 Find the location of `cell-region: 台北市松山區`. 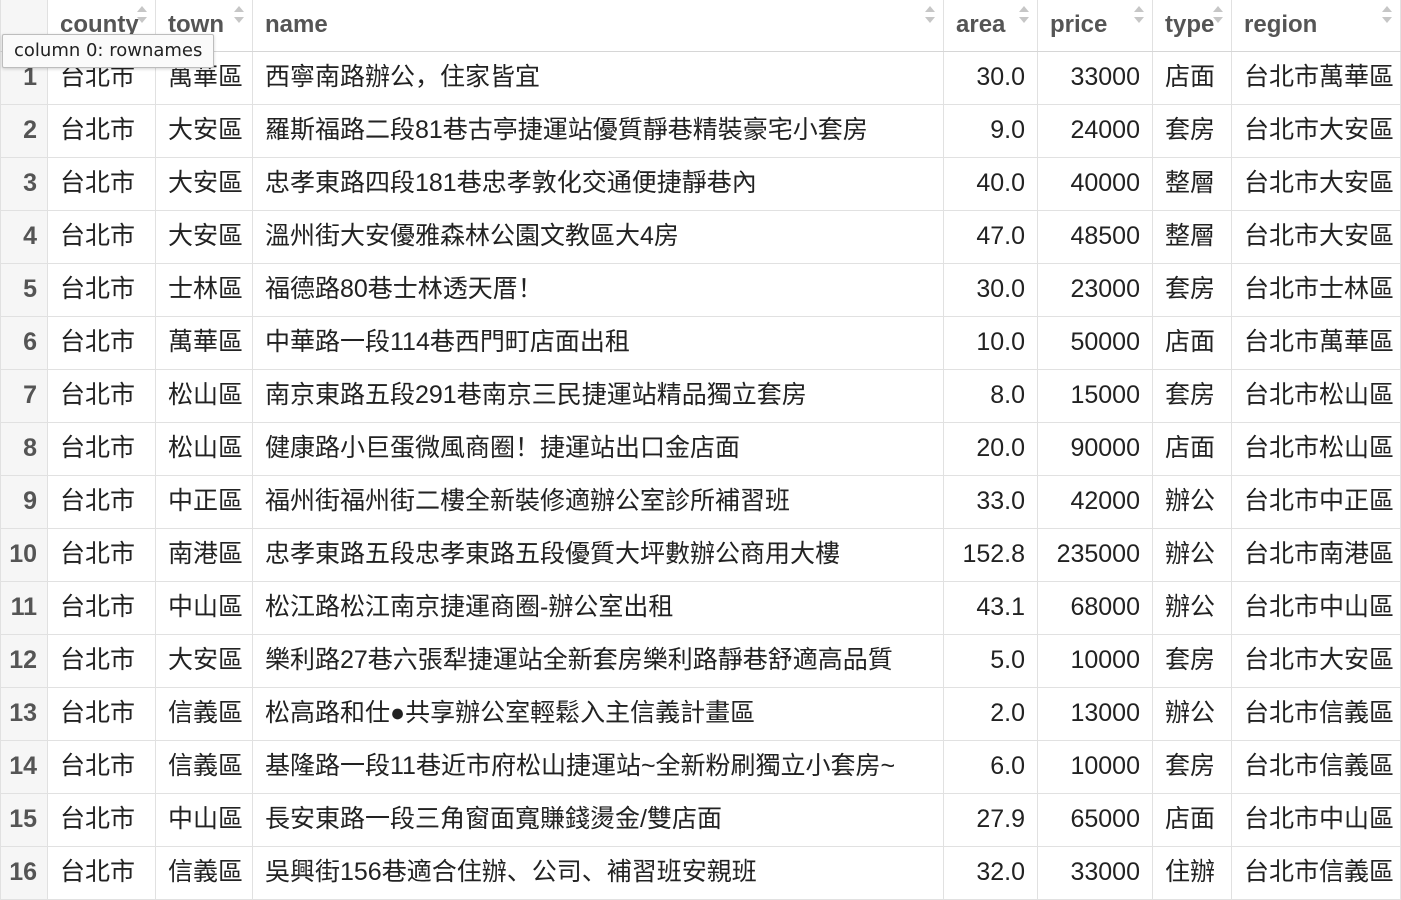

cell-region: 台北市松山區 is located at coordinates (1316, 395).